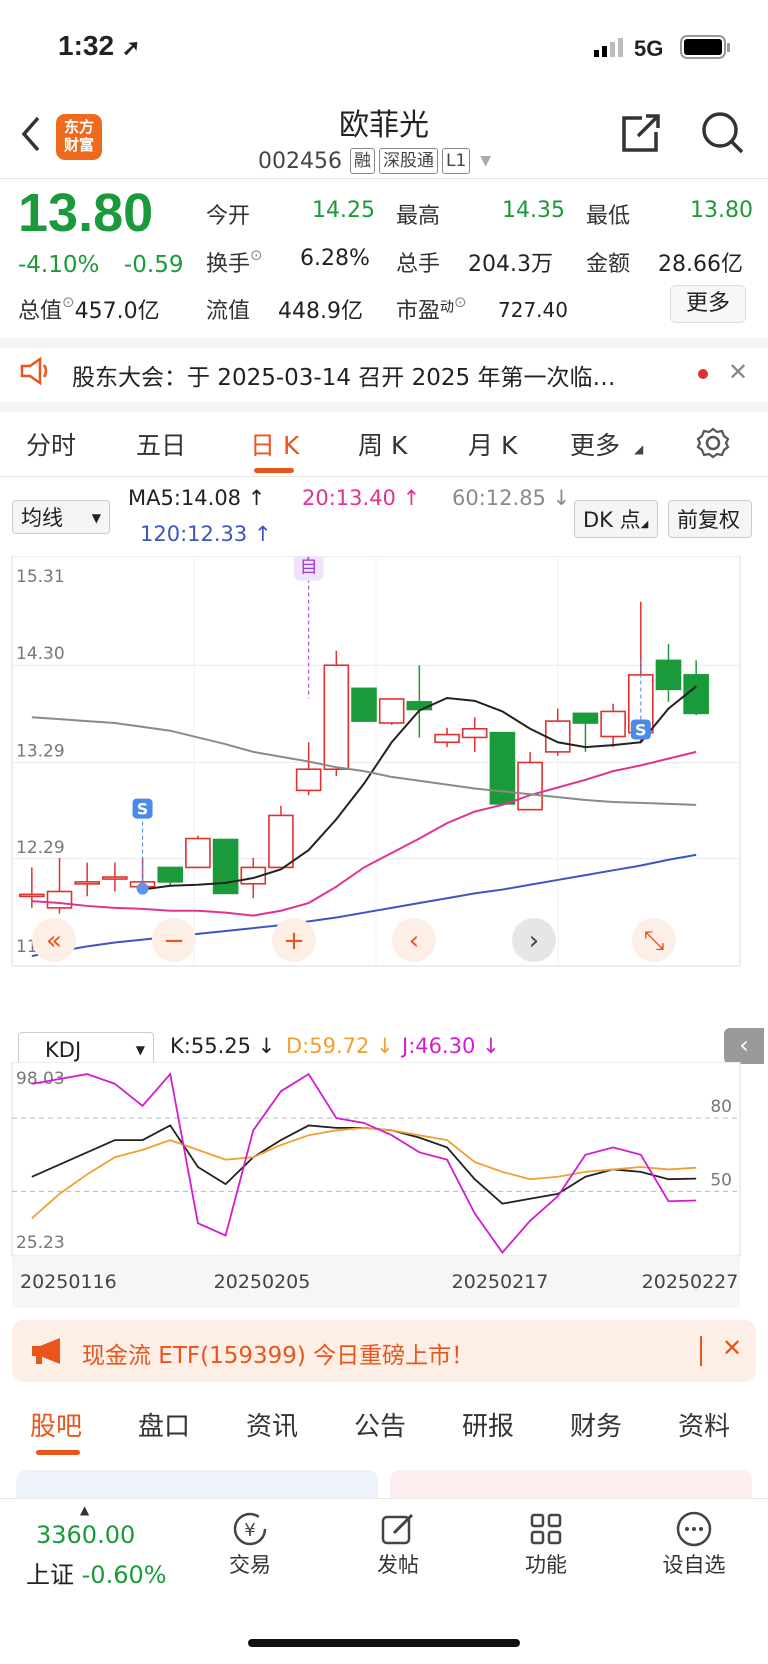 Image resolution: width=768 pixels, height=1664 pixels. What do you see at coordinates (721, 1107) in the screenshot?
I see `ref-line-label: 80` at bounding box center [721, 1107].